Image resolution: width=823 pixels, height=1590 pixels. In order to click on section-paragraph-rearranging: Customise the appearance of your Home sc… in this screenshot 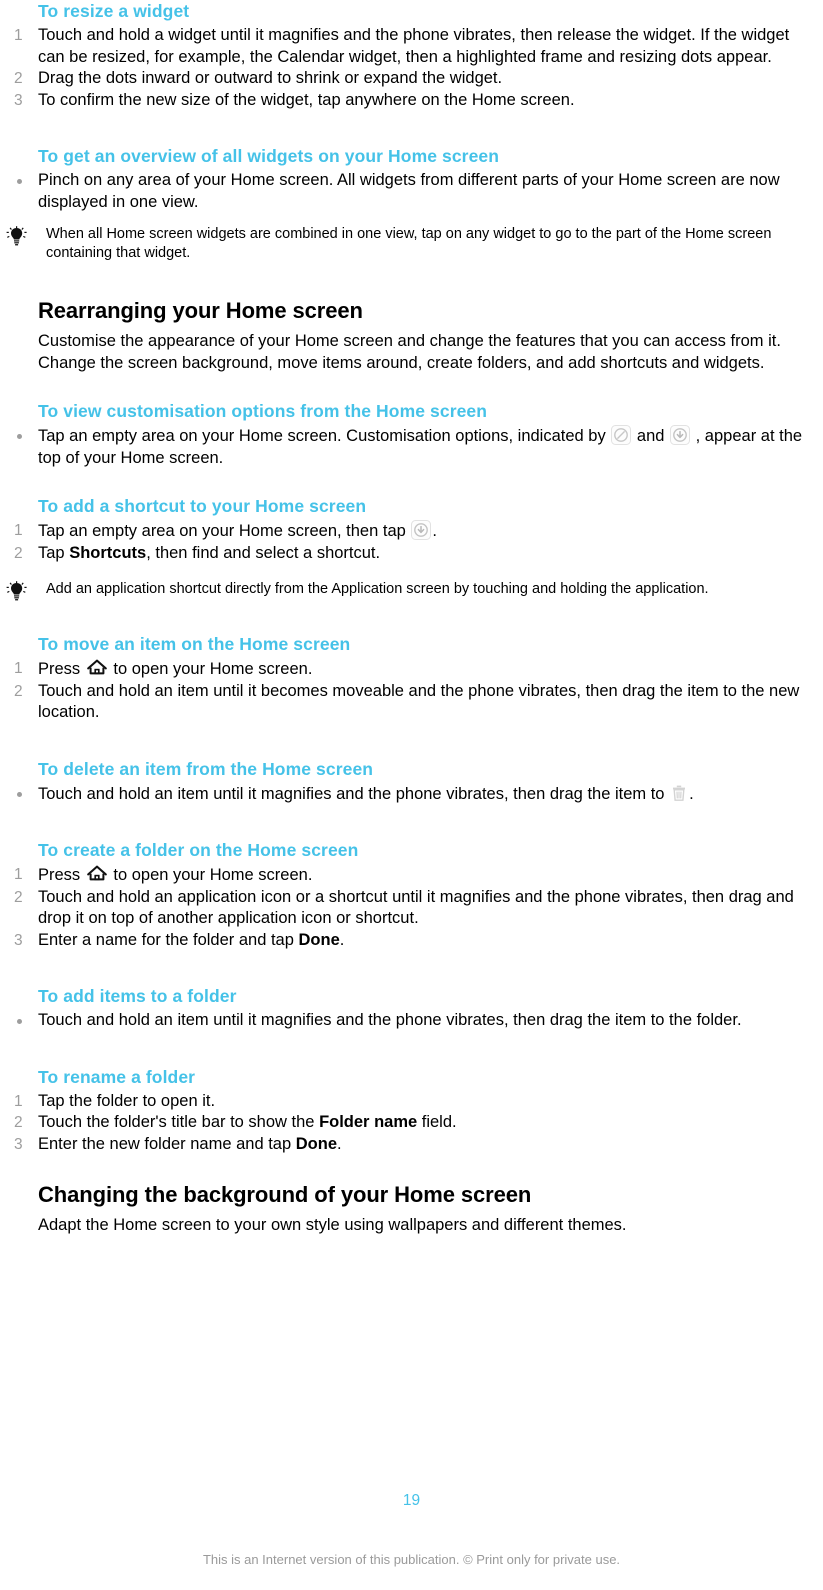, I will do `click(409, 352)`.